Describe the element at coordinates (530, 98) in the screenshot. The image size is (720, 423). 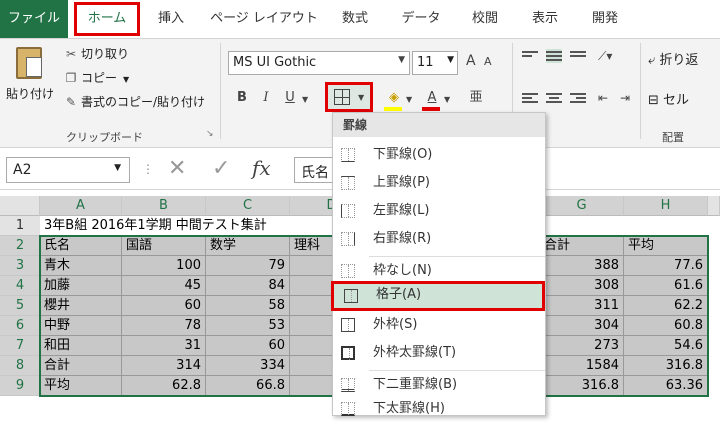
I see `align-left-icon` at that location.